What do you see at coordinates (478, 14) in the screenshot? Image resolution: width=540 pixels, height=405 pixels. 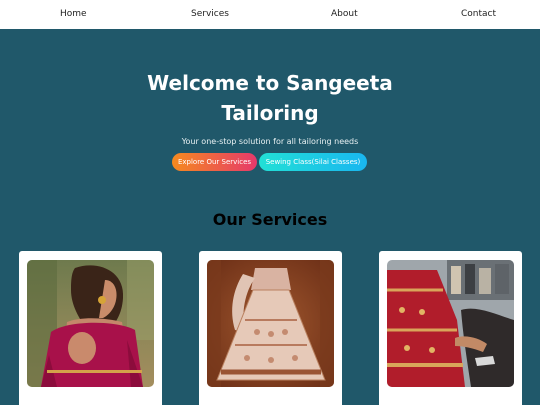 I see `nav-contact-link: Contact` at bounding box center [478, 14].